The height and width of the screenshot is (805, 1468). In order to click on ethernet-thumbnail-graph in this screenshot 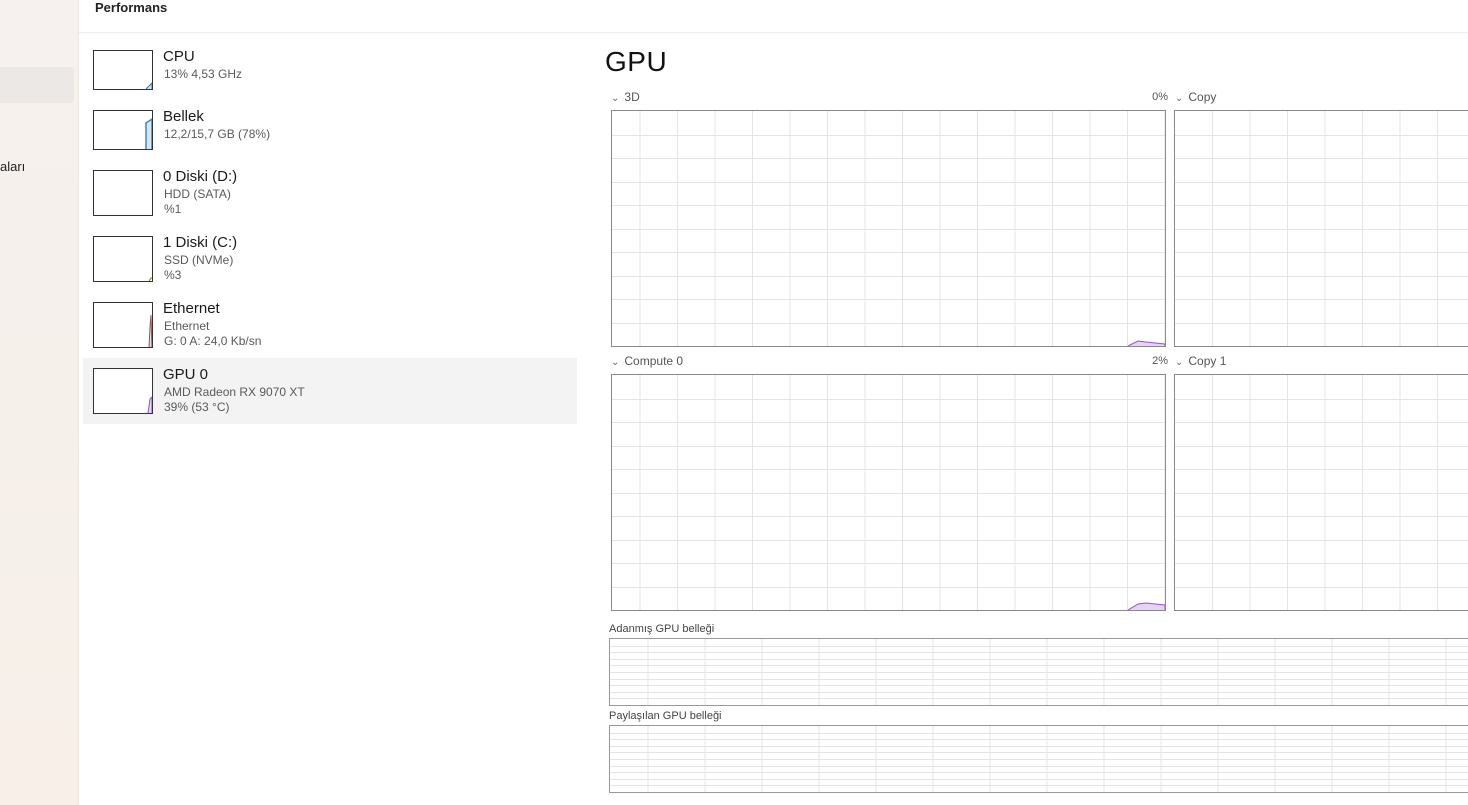, I will do `click(123, 325)`.